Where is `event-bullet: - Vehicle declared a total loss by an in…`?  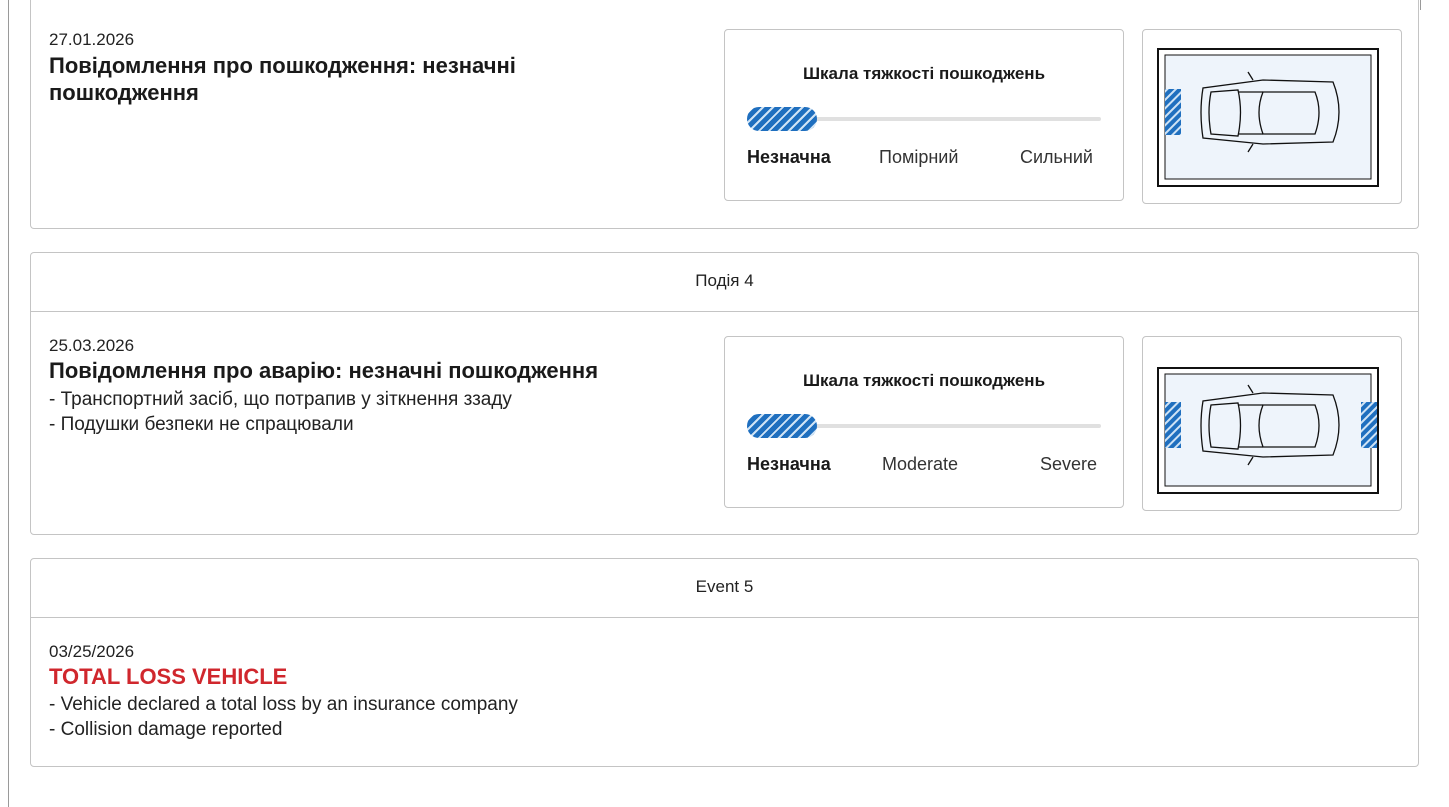 event-bullet: - Vehicle declared a total loss by an in… is located at coordinates (283, 704).